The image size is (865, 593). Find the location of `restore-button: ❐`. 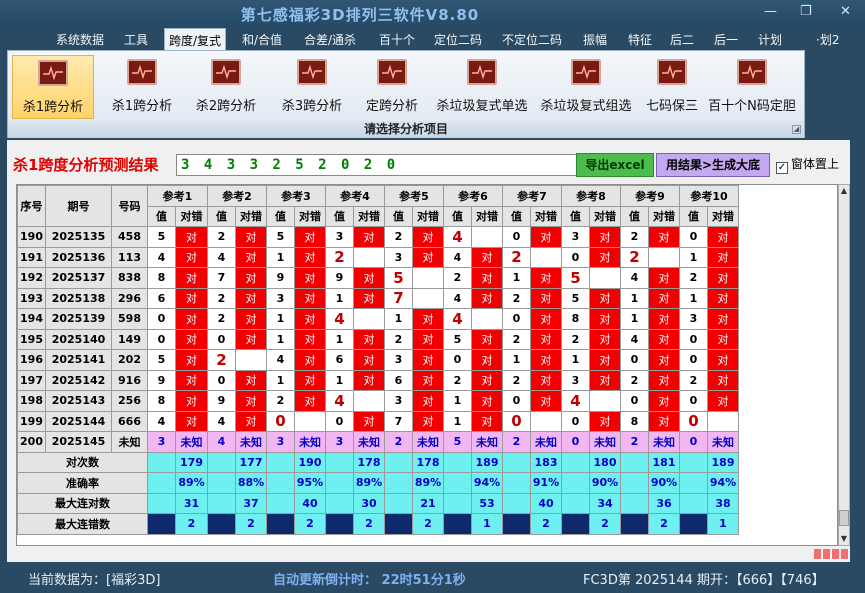

restore-button: ❐ is located at coordinates (806, 11).